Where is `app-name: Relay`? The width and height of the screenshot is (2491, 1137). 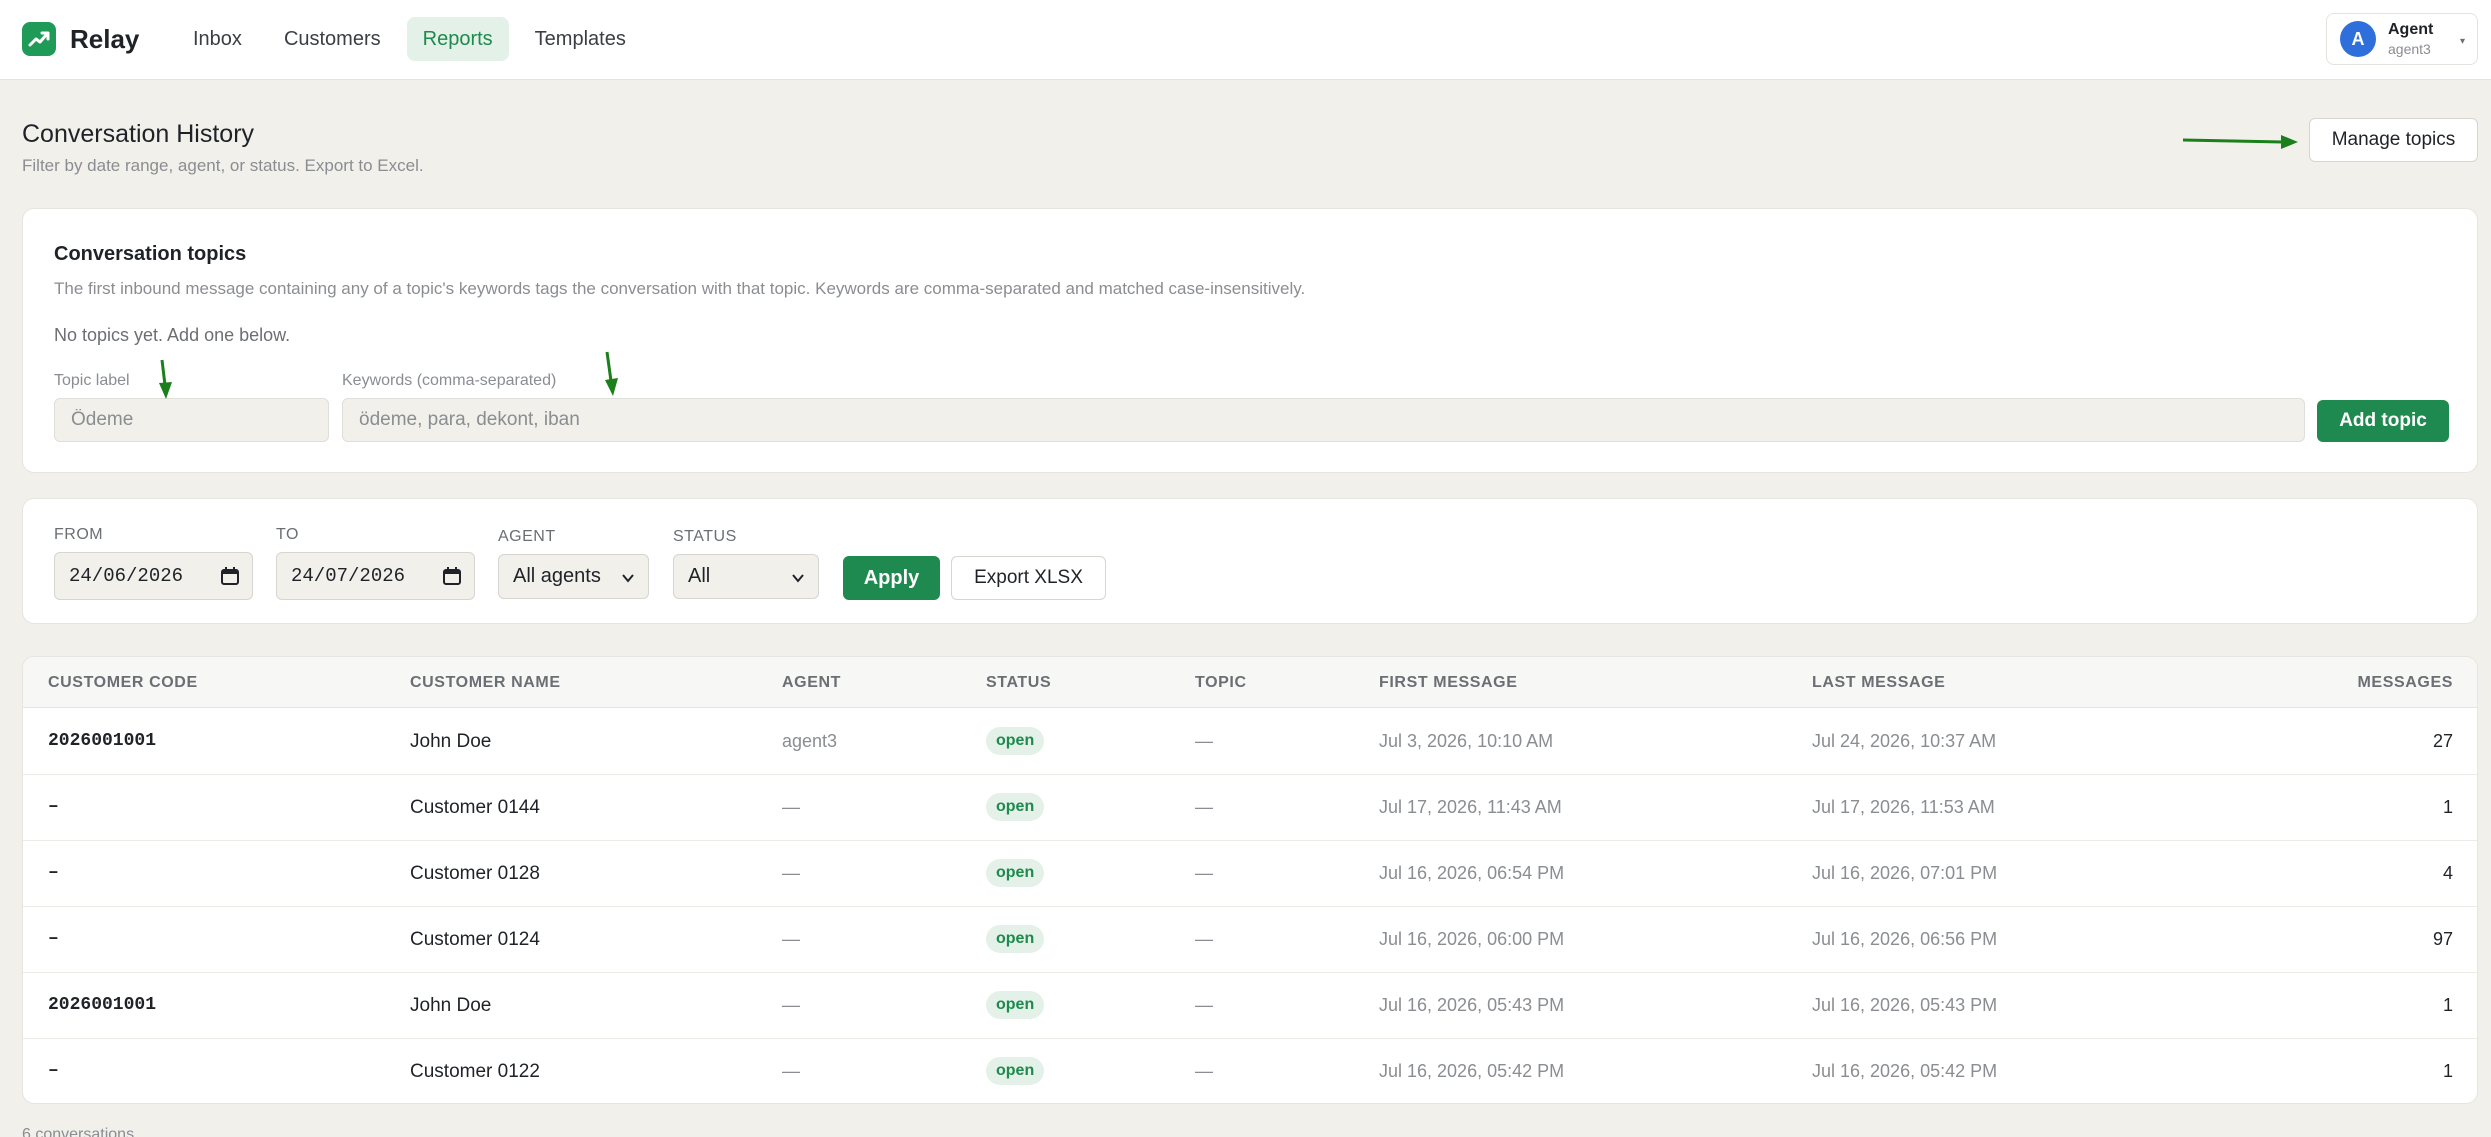 app-name: Relay is located at coordinates (105, 38).